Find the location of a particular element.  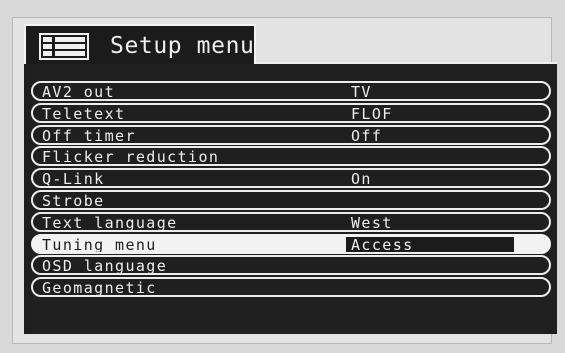

menu-item-label: Teletext is located at coordinates (84, 113).